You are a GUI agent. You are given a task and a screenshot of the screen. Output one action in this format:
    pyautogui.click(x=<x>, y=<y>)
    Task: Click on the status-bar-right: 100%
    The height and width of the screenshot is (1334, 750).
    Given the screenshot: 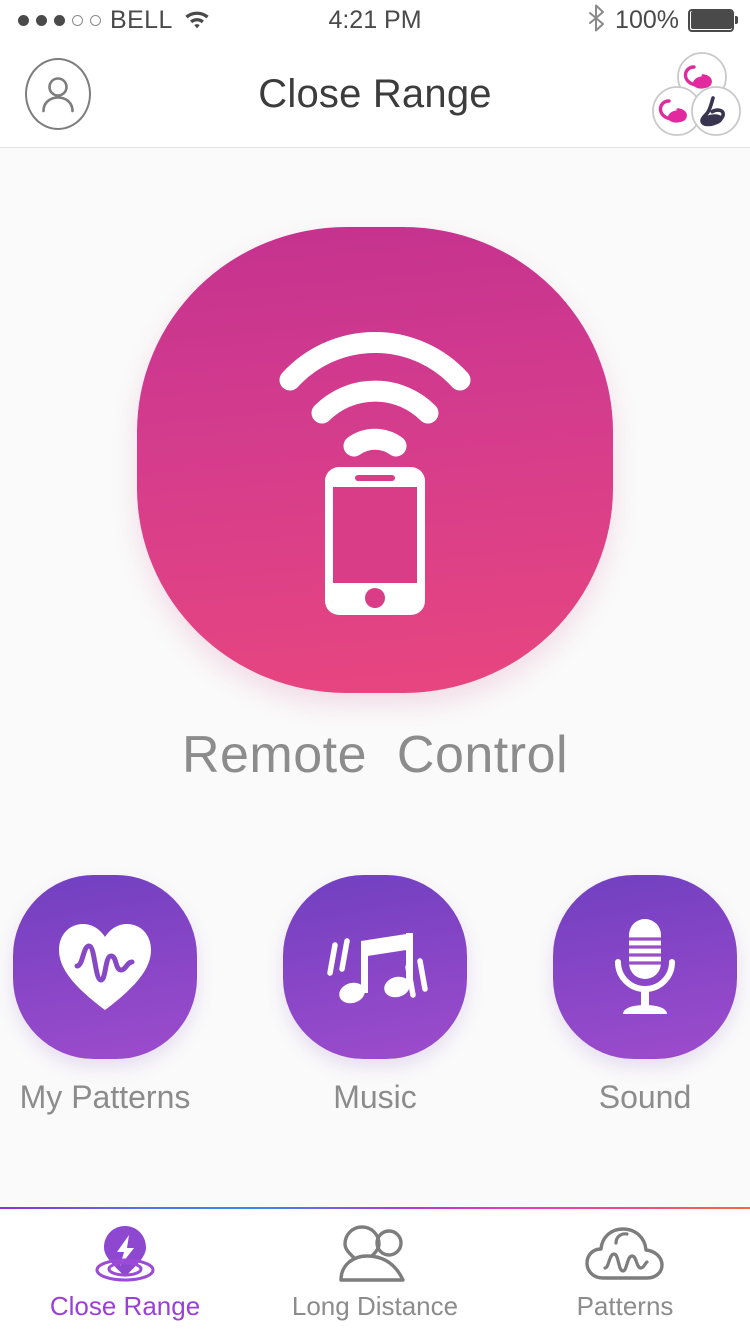 What is the action you would take?
    pyautogui.click(x=663, y=20)
    